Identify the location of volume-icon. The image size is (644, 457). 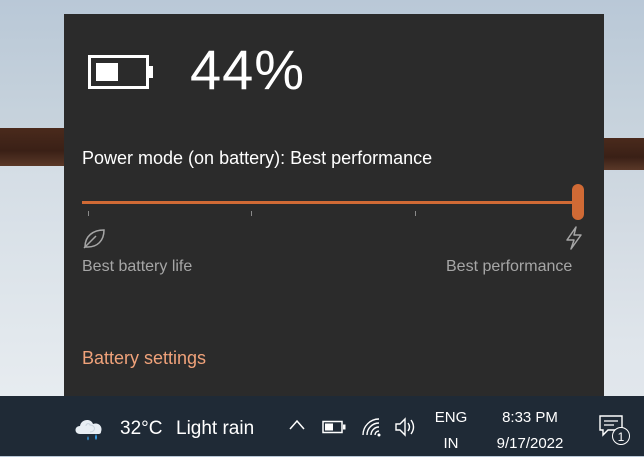
(406, 427).